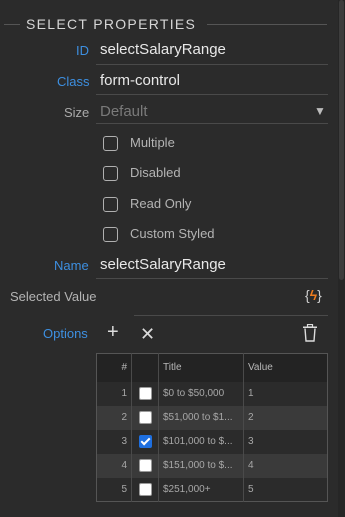  What do you see at coordinates (114, 465) in the screenshot?
I see `row-number: 4` at bounding box center [114, 465].